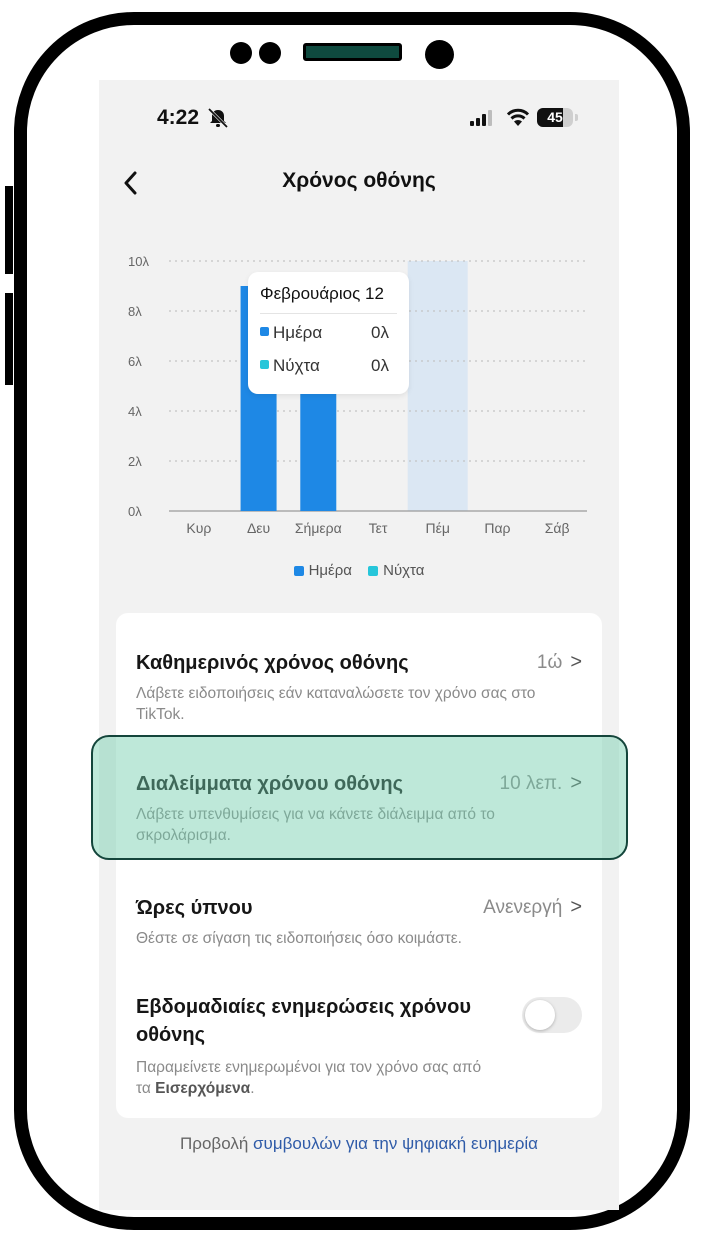  What do you see at coordinates (178, 117) in the screenshot?
I see `status-time: 4:22` at bounding box center [178, 117].